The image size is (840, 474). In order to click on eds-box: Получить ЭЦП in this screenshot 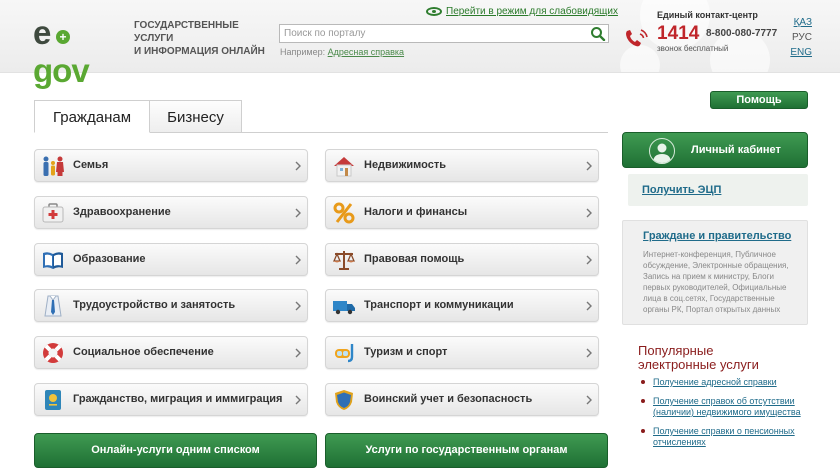, I will do `click(718, 190)`.